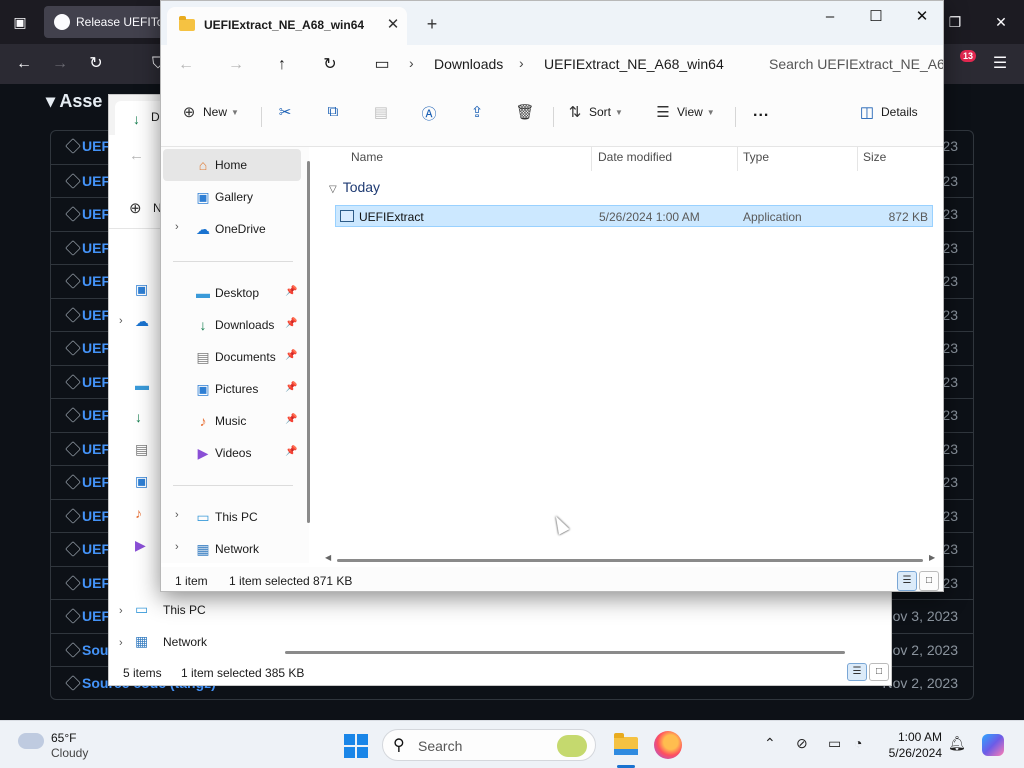  What do you see at coordinates (915, 745) in the screenshot?
I see `taskbar-clock: 1:00 AM 5/26/2024` at bounding box center [915, 745].